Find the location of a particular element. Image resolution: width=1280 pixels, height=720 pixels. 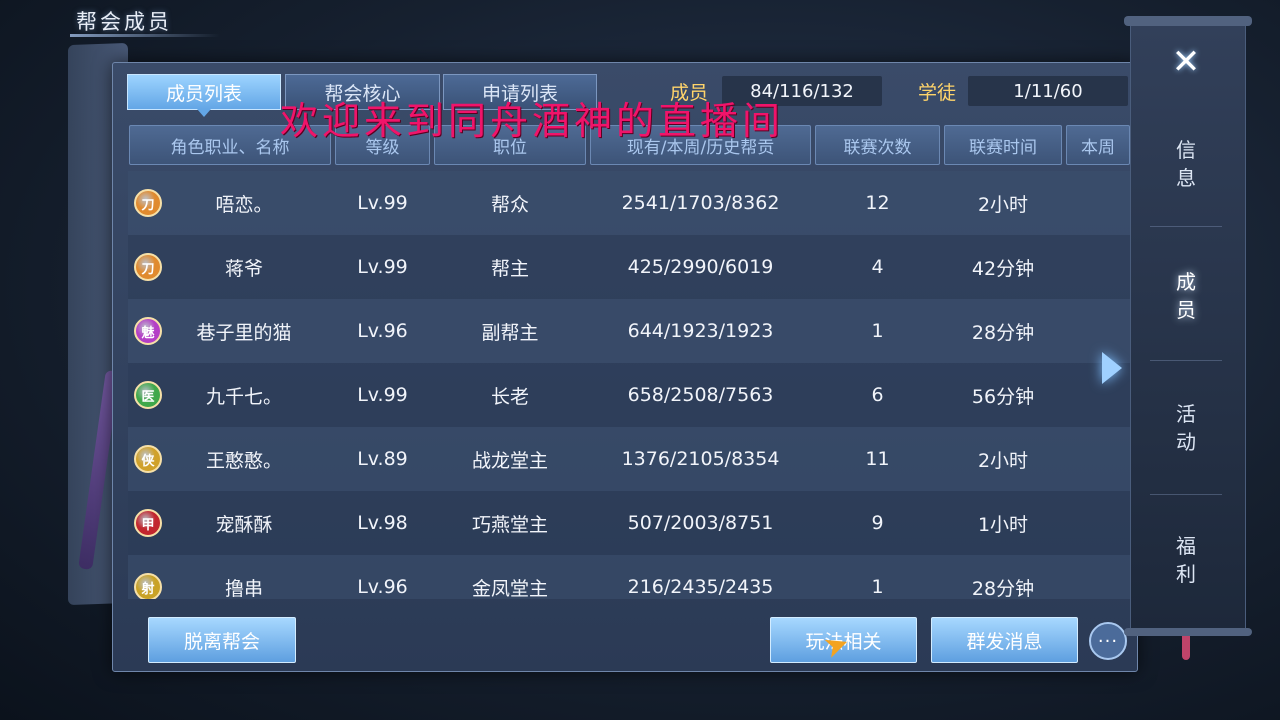

table-row: 侠王憨憨。 Lv.89 战龙堂主 1376/2105/8354 11 2小时 is located at coordinates (629, 459).